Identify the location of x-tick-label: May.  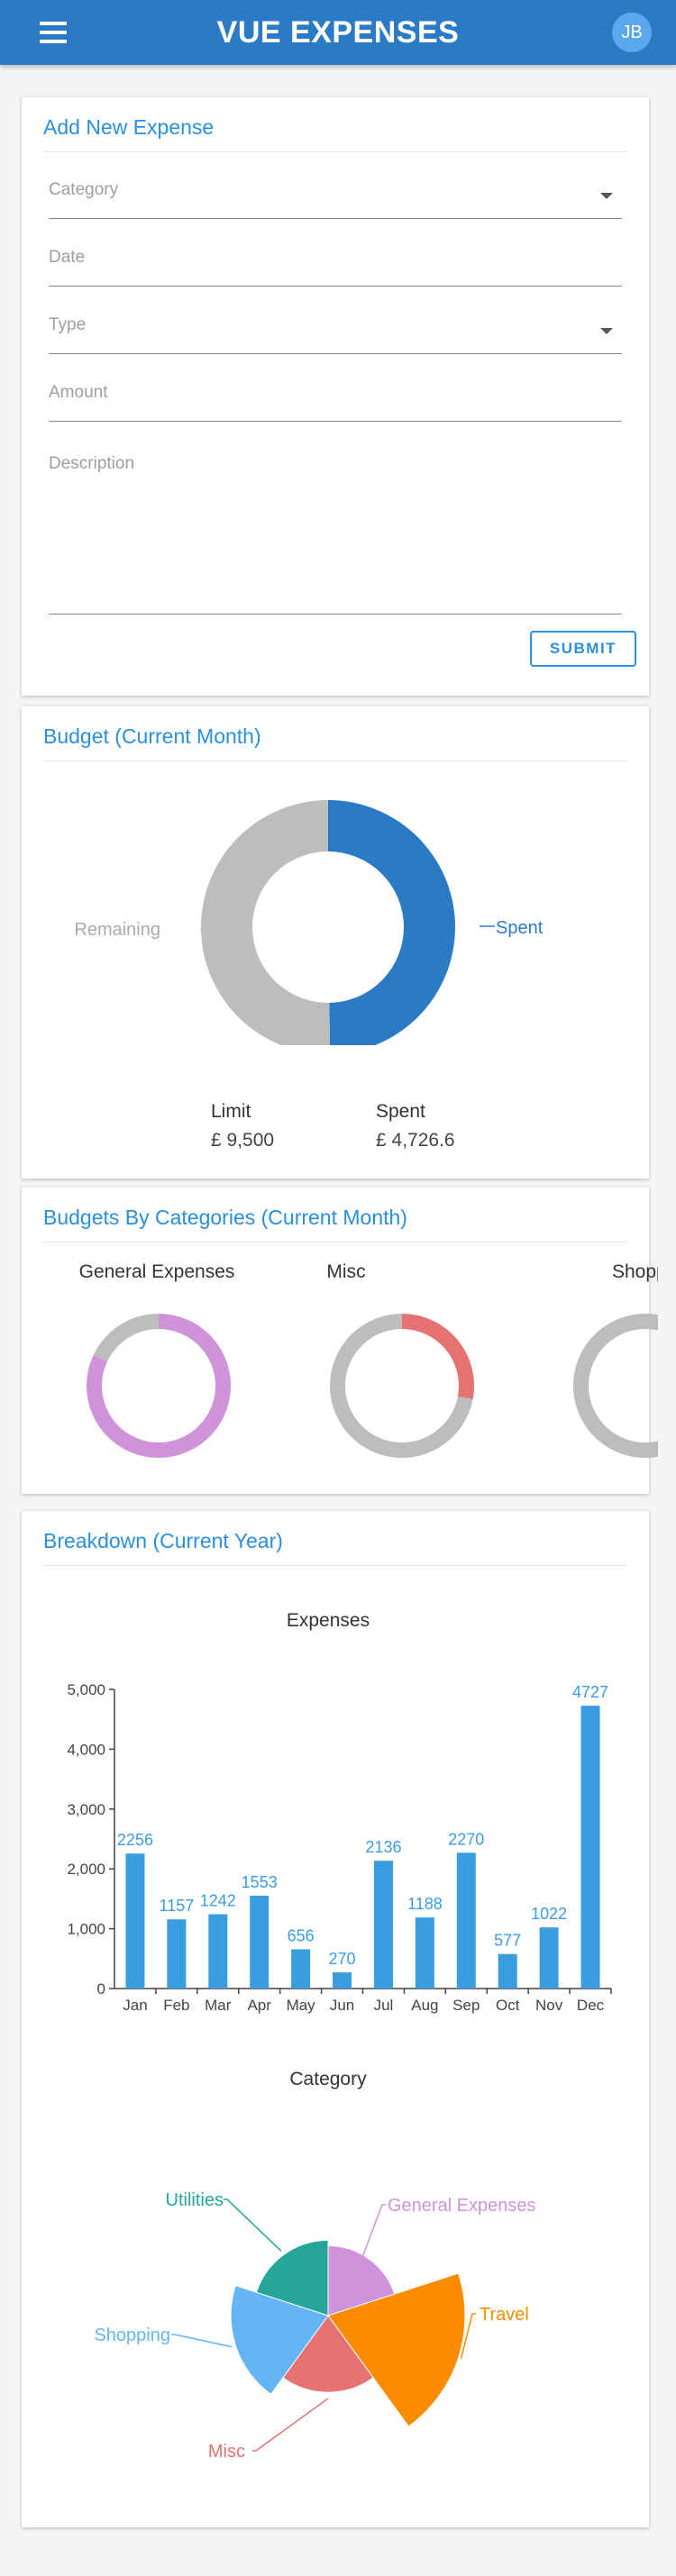
(301, 2005).